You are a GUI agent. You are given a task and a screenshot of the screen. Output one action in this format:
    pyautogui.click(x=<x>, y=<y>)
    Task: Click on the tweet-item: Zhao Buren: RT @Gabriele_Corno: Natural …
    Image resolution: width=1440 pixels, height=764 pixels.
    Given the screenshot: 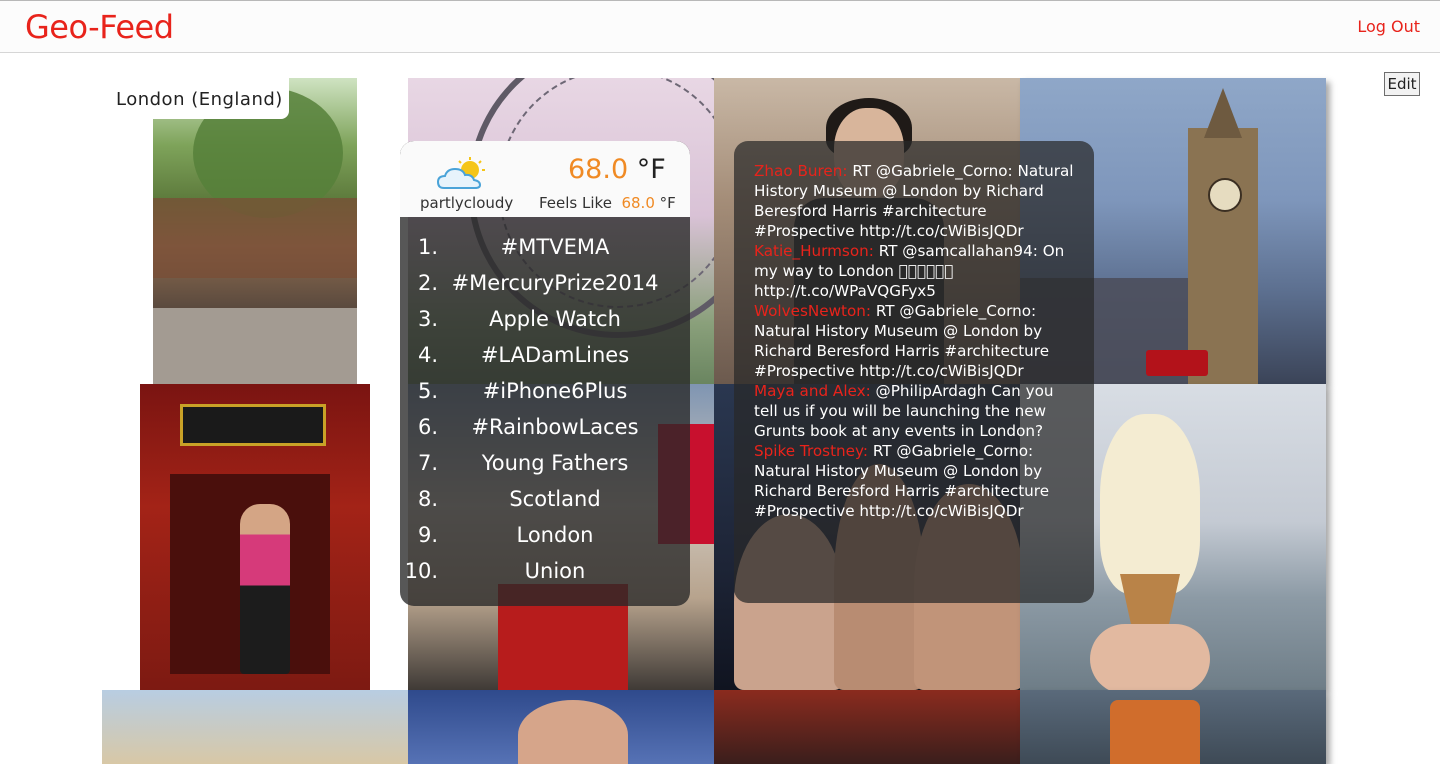 What is the action you would take?
    pyautogui.click(x=915, y=201)
    